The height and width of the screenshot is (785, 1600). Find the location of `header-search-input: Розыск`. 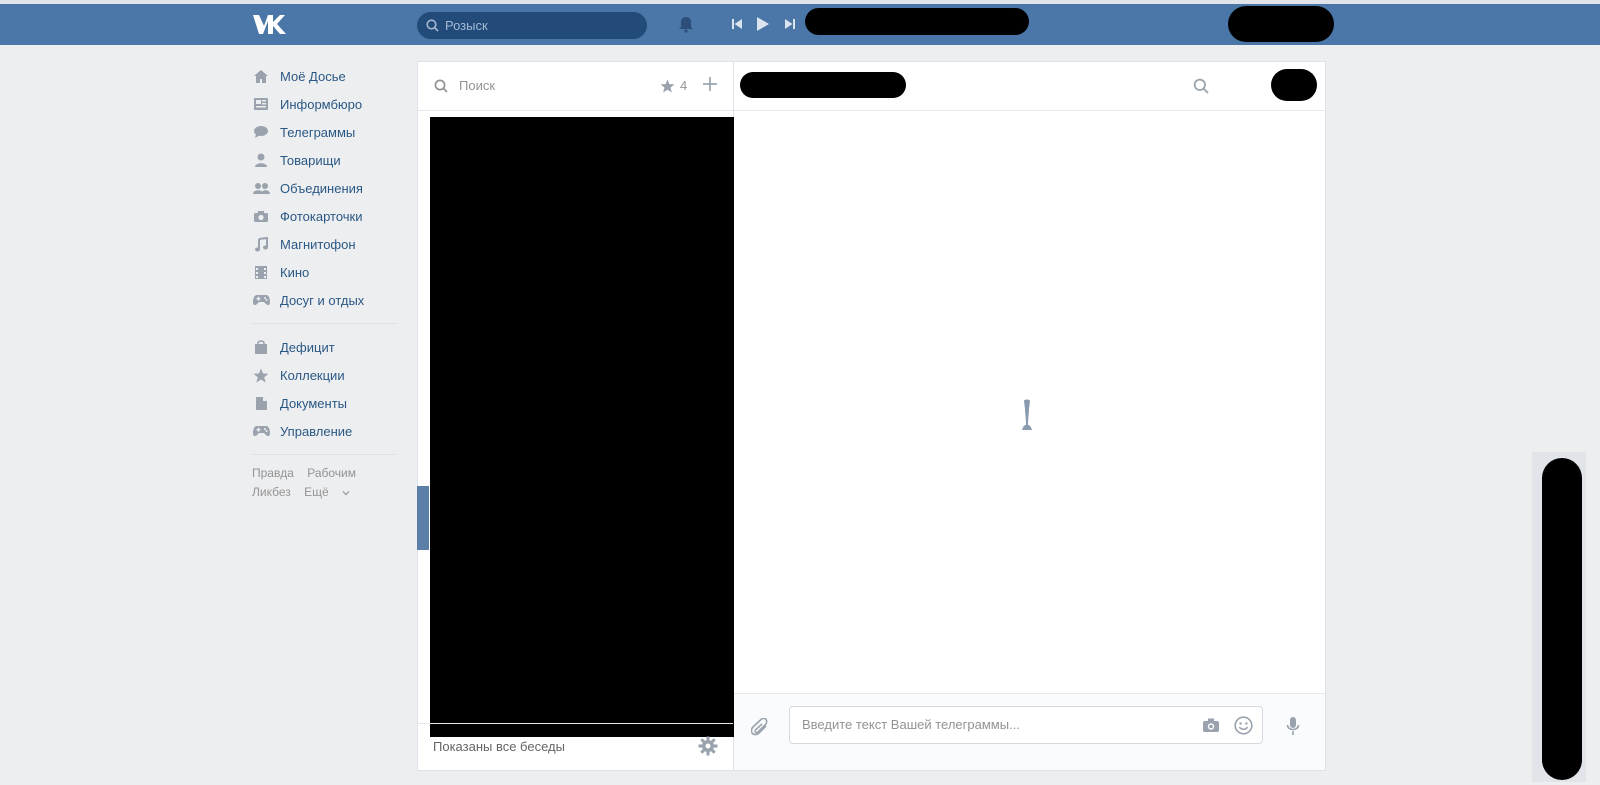

header-search-input: Розыск is located at coordinates (532, 25).